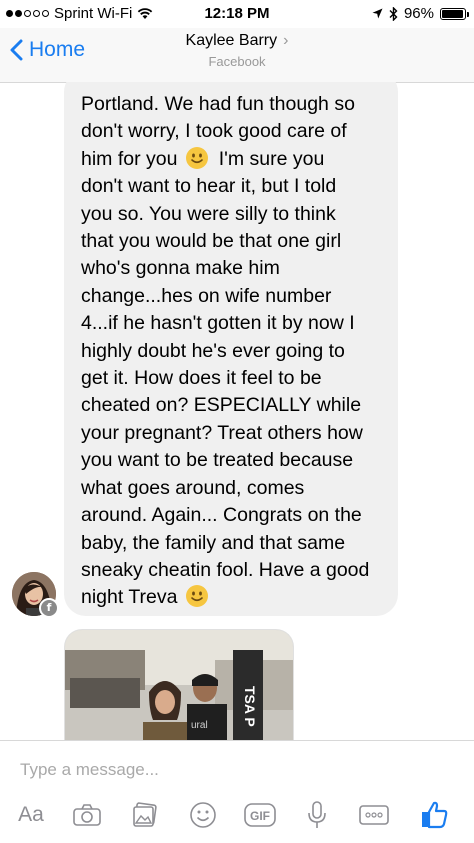 The width and height of the screenshot is (474, 843). I want to click on gif-button: GIF, so click(260, 815).